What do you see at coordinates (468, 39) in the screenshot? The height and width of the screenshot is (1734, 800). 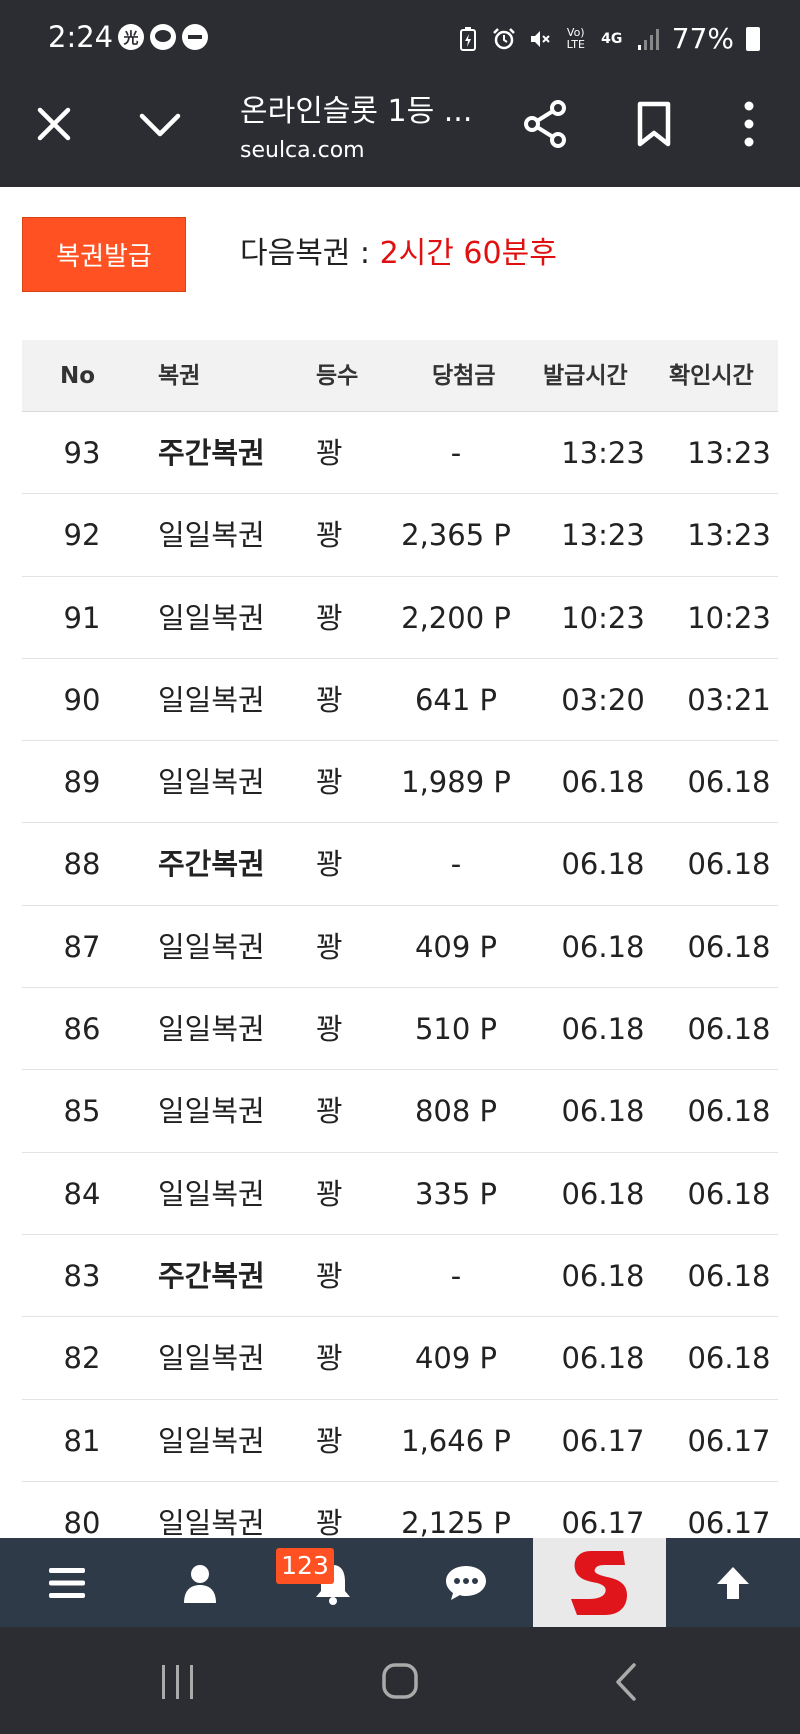 I see `battery-saver-icon` at bounding box center [468, 39].